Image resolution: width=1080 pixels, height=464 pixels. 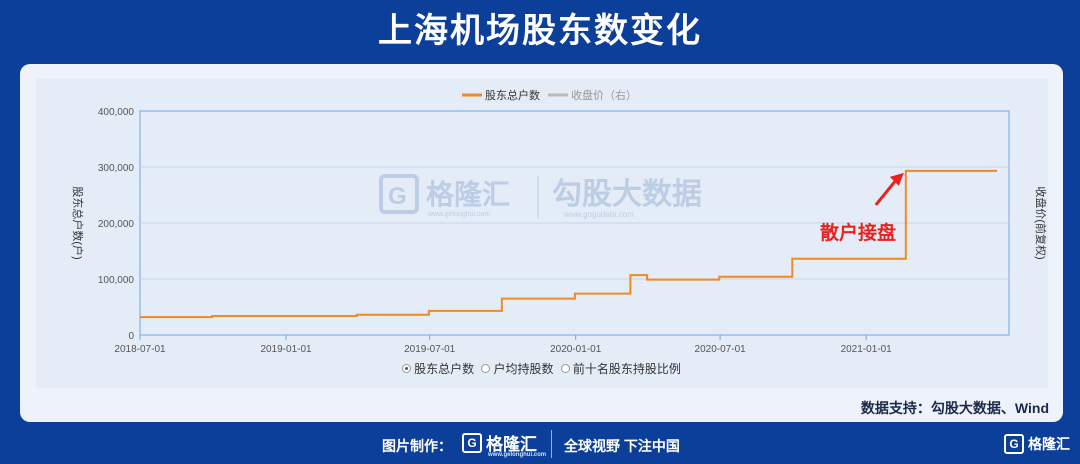 I want to click on x-tick-label: 2020-01-01, so click(x=576, y=349).